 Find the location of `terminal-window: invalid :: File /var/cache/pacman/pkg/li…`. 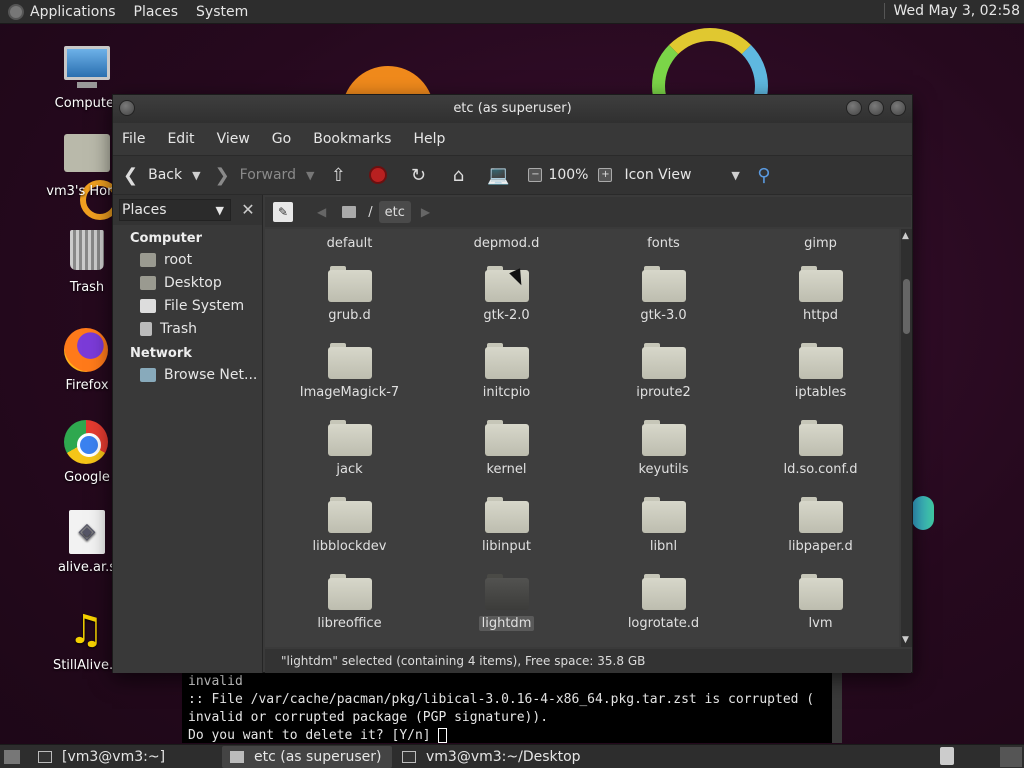

terminal-window: invalid :: File /var/cache/pacman/pkg/li… is located at coordinates (512, 708).